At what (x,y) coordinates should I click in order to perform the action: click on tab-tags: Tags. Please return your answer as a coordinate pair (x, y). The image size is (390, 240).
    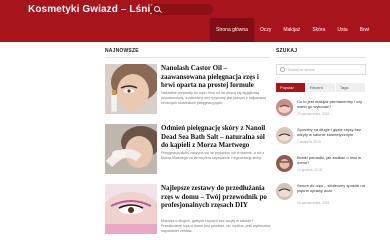
    Looking at the image, I should click on (350, 87).